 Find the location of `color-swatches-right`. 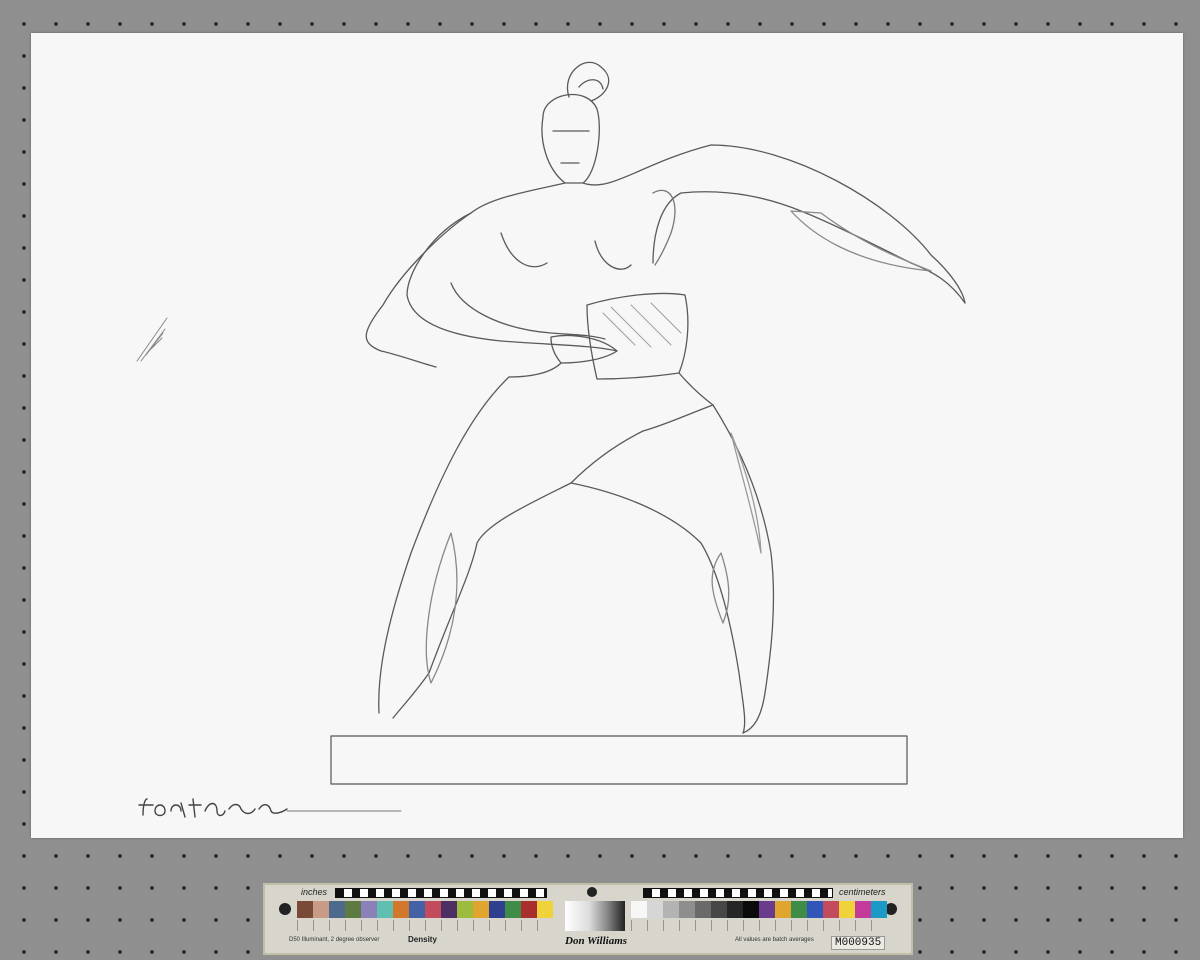

color-swatches-right is located at coordinates (759, 909).